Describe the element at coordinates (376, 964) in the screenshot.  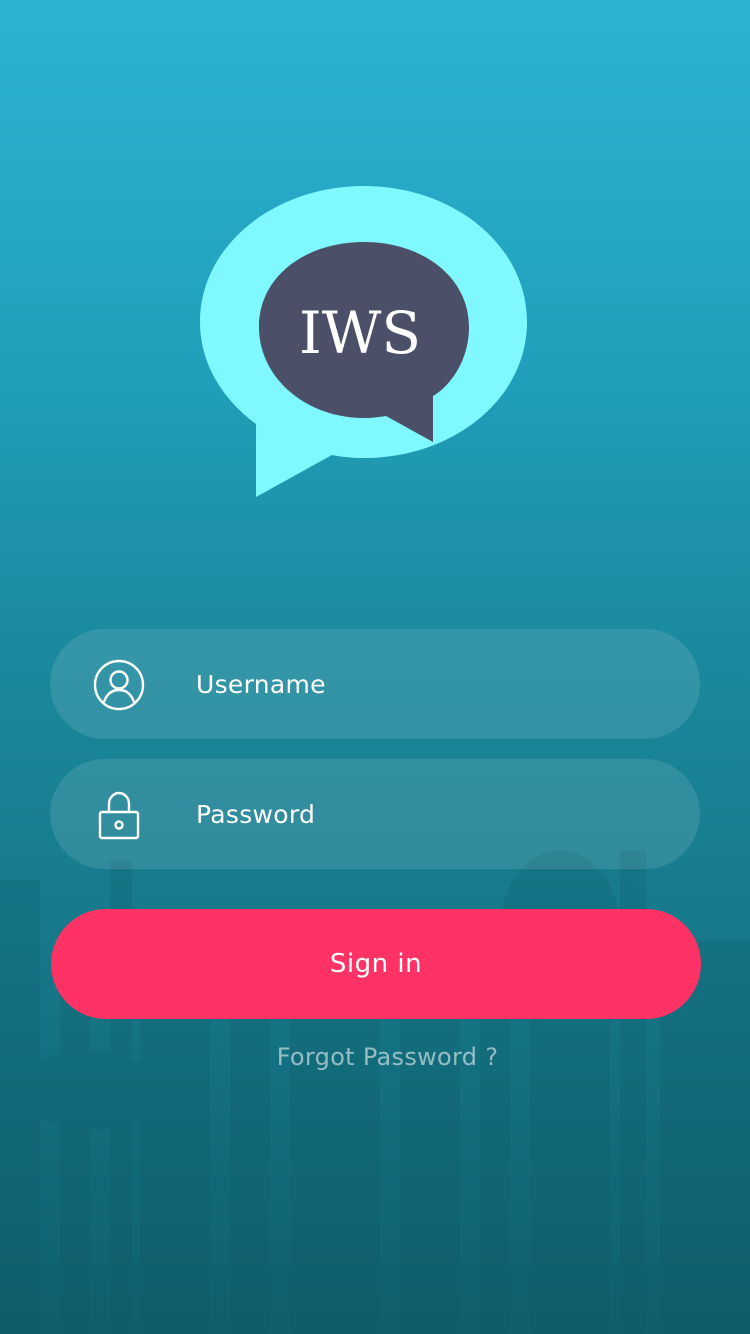
I see `sign-in-button: Sign in` at that location.